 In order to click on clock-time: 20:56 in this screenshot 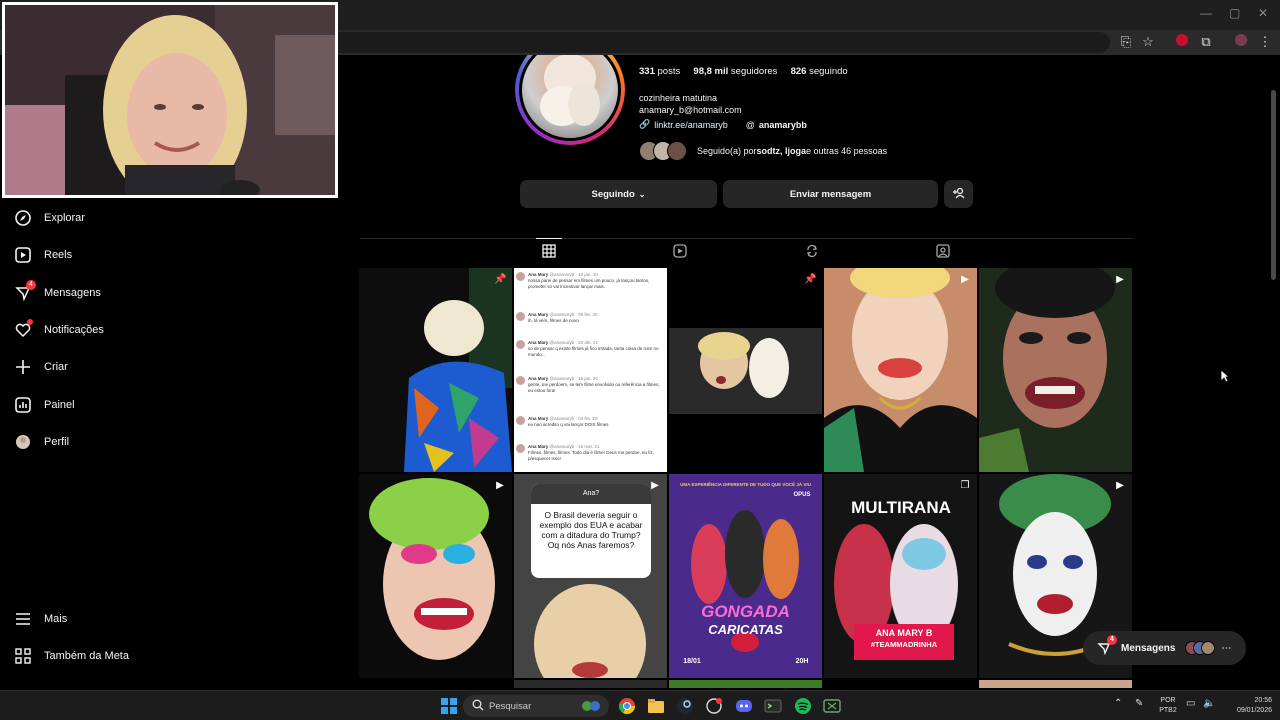, I will do `click(1263, 700)`.